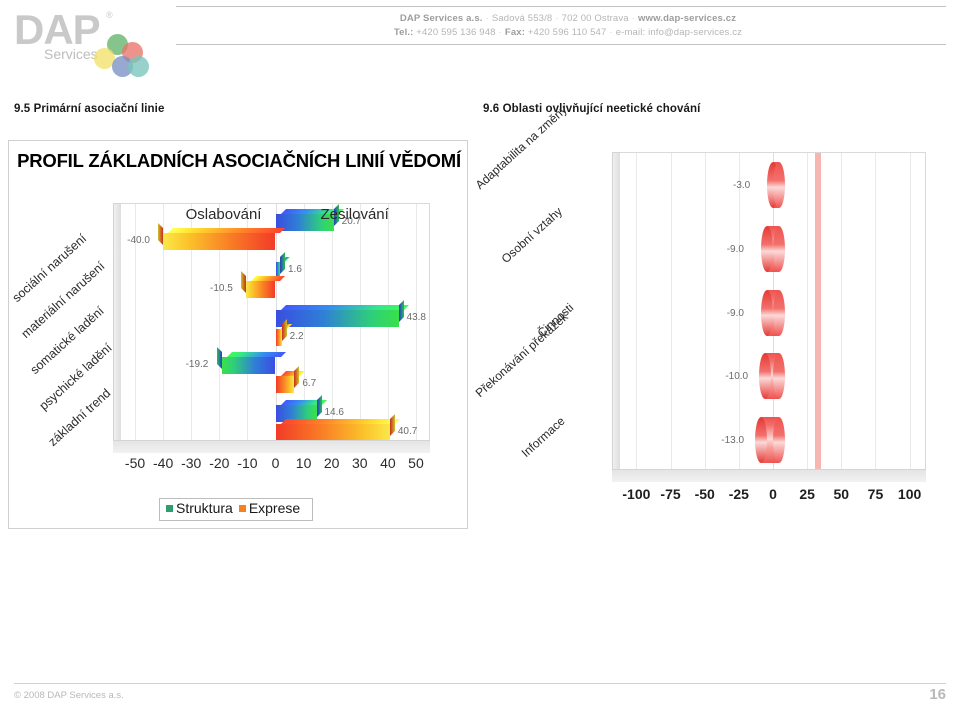  What do you see at coordinates (687, 18) in the screenshot?
I see `company-website: www.dap-services.cz` at bounding box center [687, 18].